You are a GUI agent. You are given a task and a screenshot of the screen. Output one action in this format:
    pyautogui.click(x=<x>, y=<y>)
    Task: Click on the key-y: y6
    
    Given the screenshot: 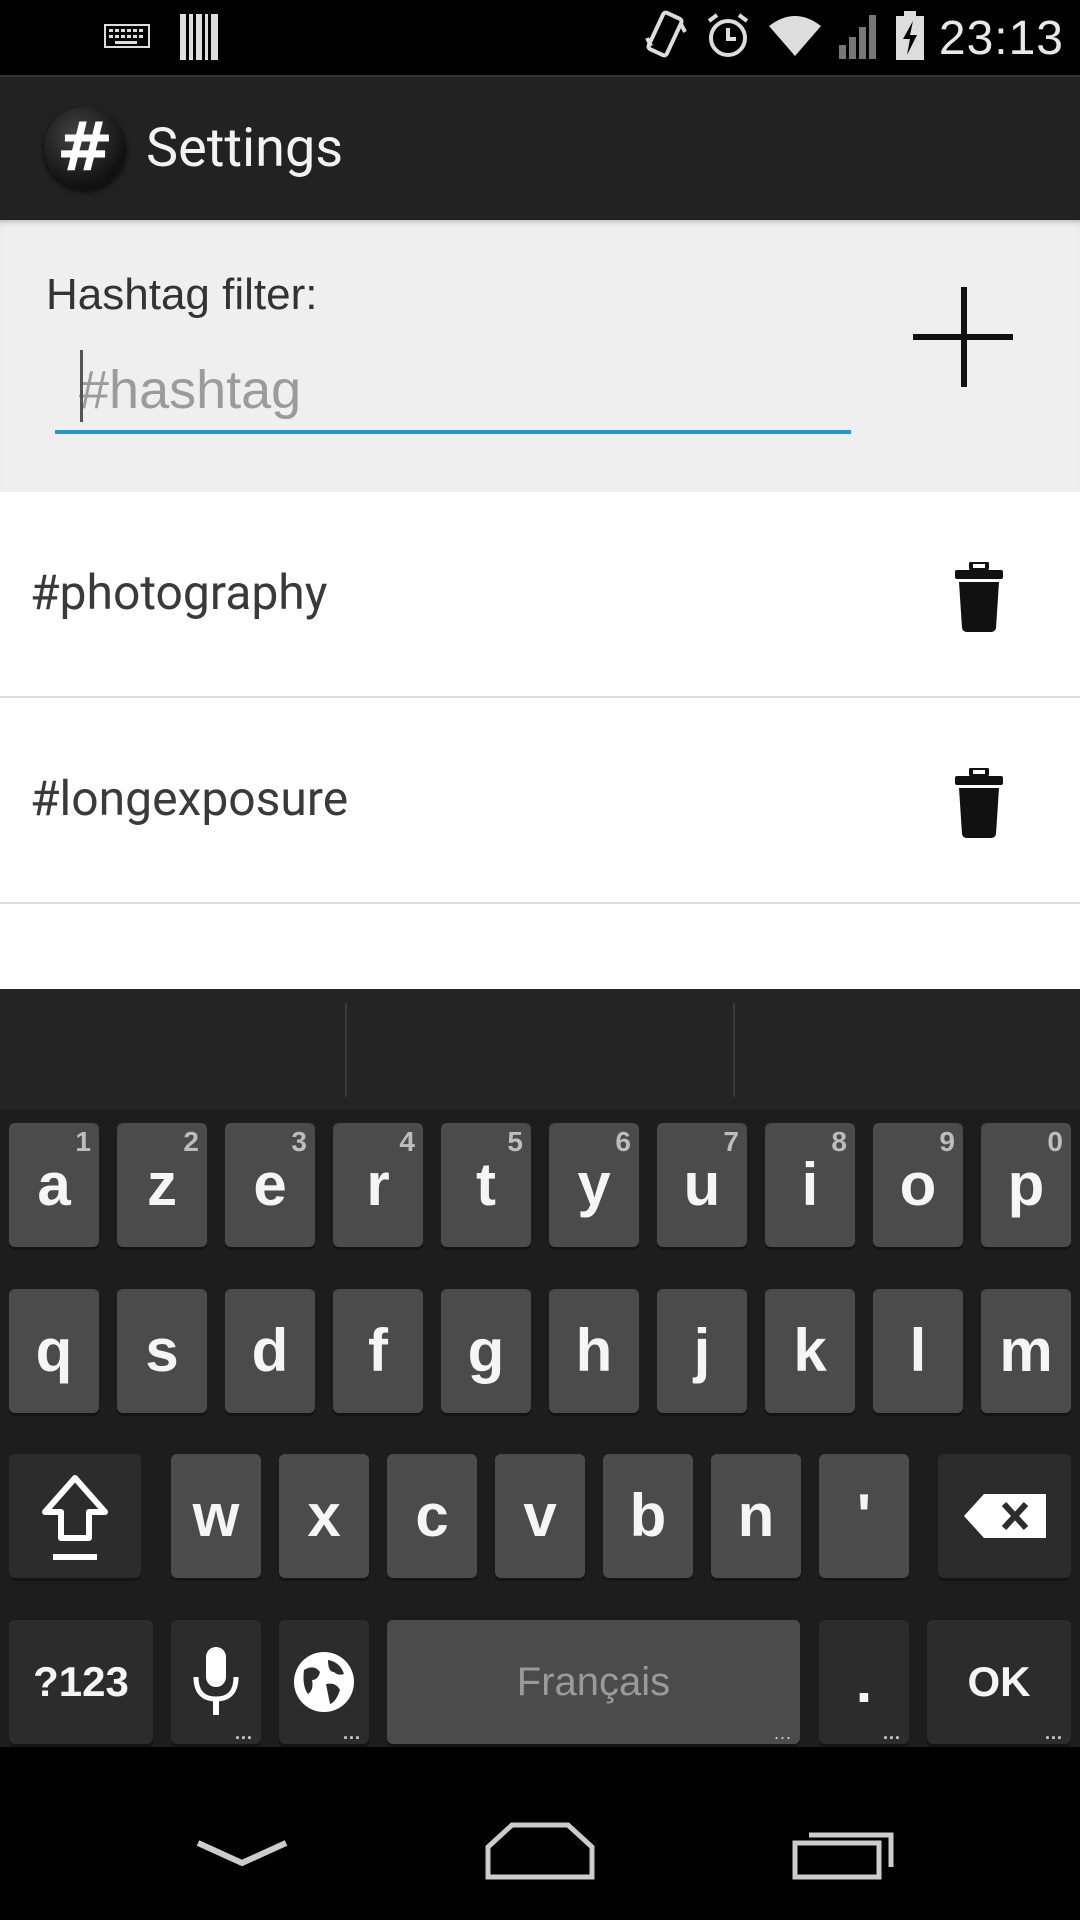 What is the action you would take?
    pyautogui.click(x=594, y=1185)
    